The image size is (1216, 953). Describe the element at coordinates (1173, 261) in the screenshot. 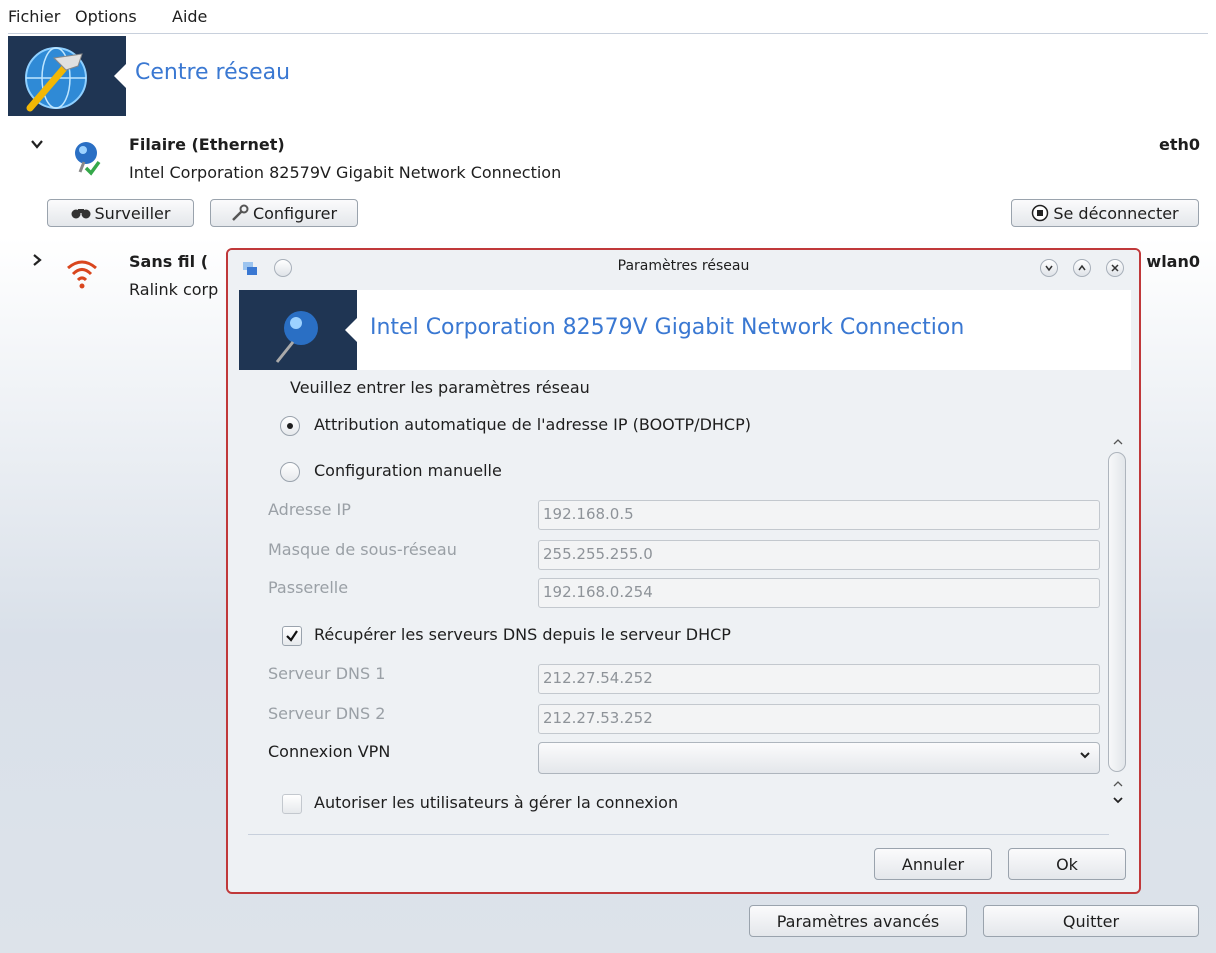

I see `interface-name: wlan0` at that location.